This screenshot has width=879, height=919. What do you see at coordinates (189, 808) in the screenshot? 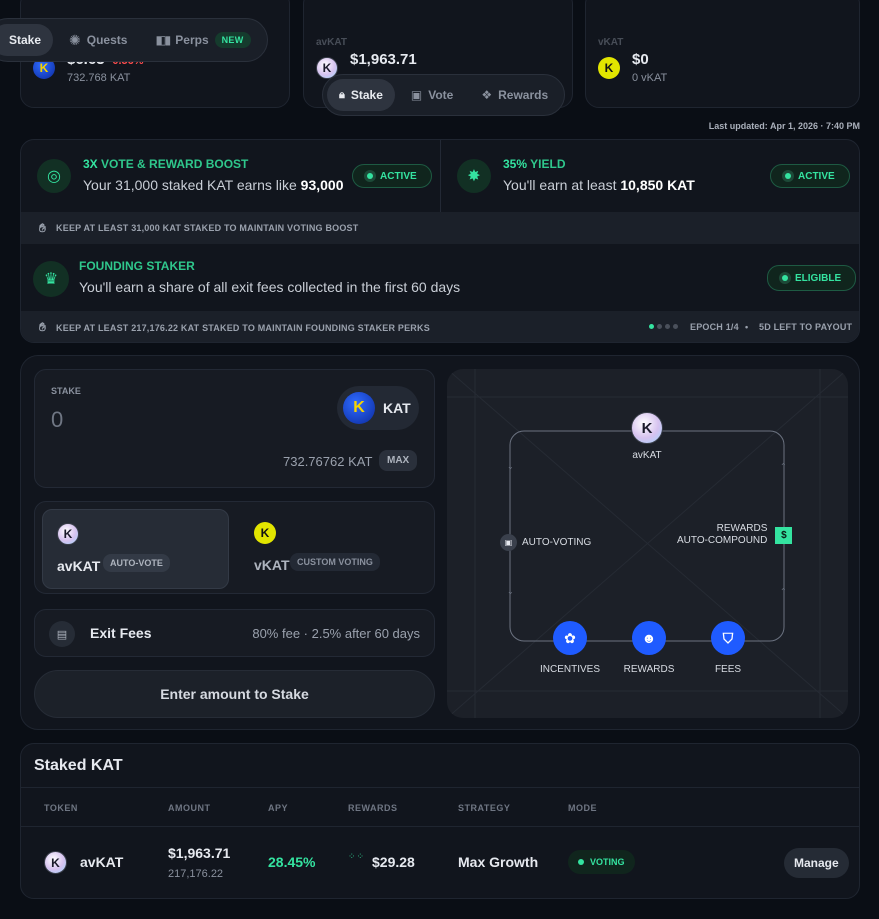
I see `col-amount: AMOUNT` at bounding box center [189, 808].